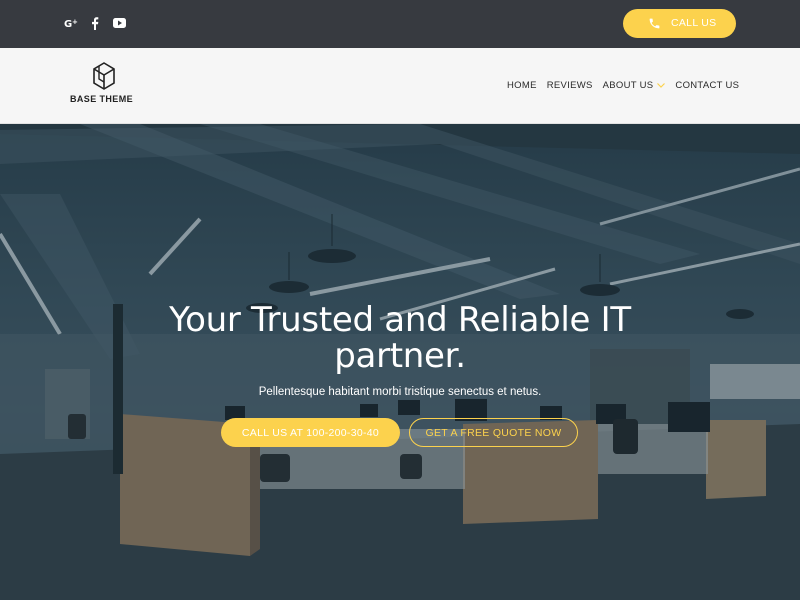 The image size is (800, 600). I want to click on svg-text: G, so click(68, 24).